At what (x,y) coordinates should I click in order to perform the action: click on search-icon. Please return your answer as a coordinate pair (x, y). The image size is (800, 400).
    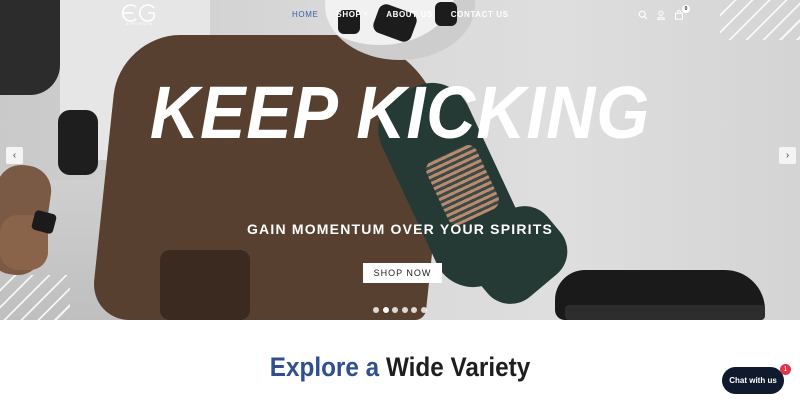
    Looking at the image, I should click on (643, 15).